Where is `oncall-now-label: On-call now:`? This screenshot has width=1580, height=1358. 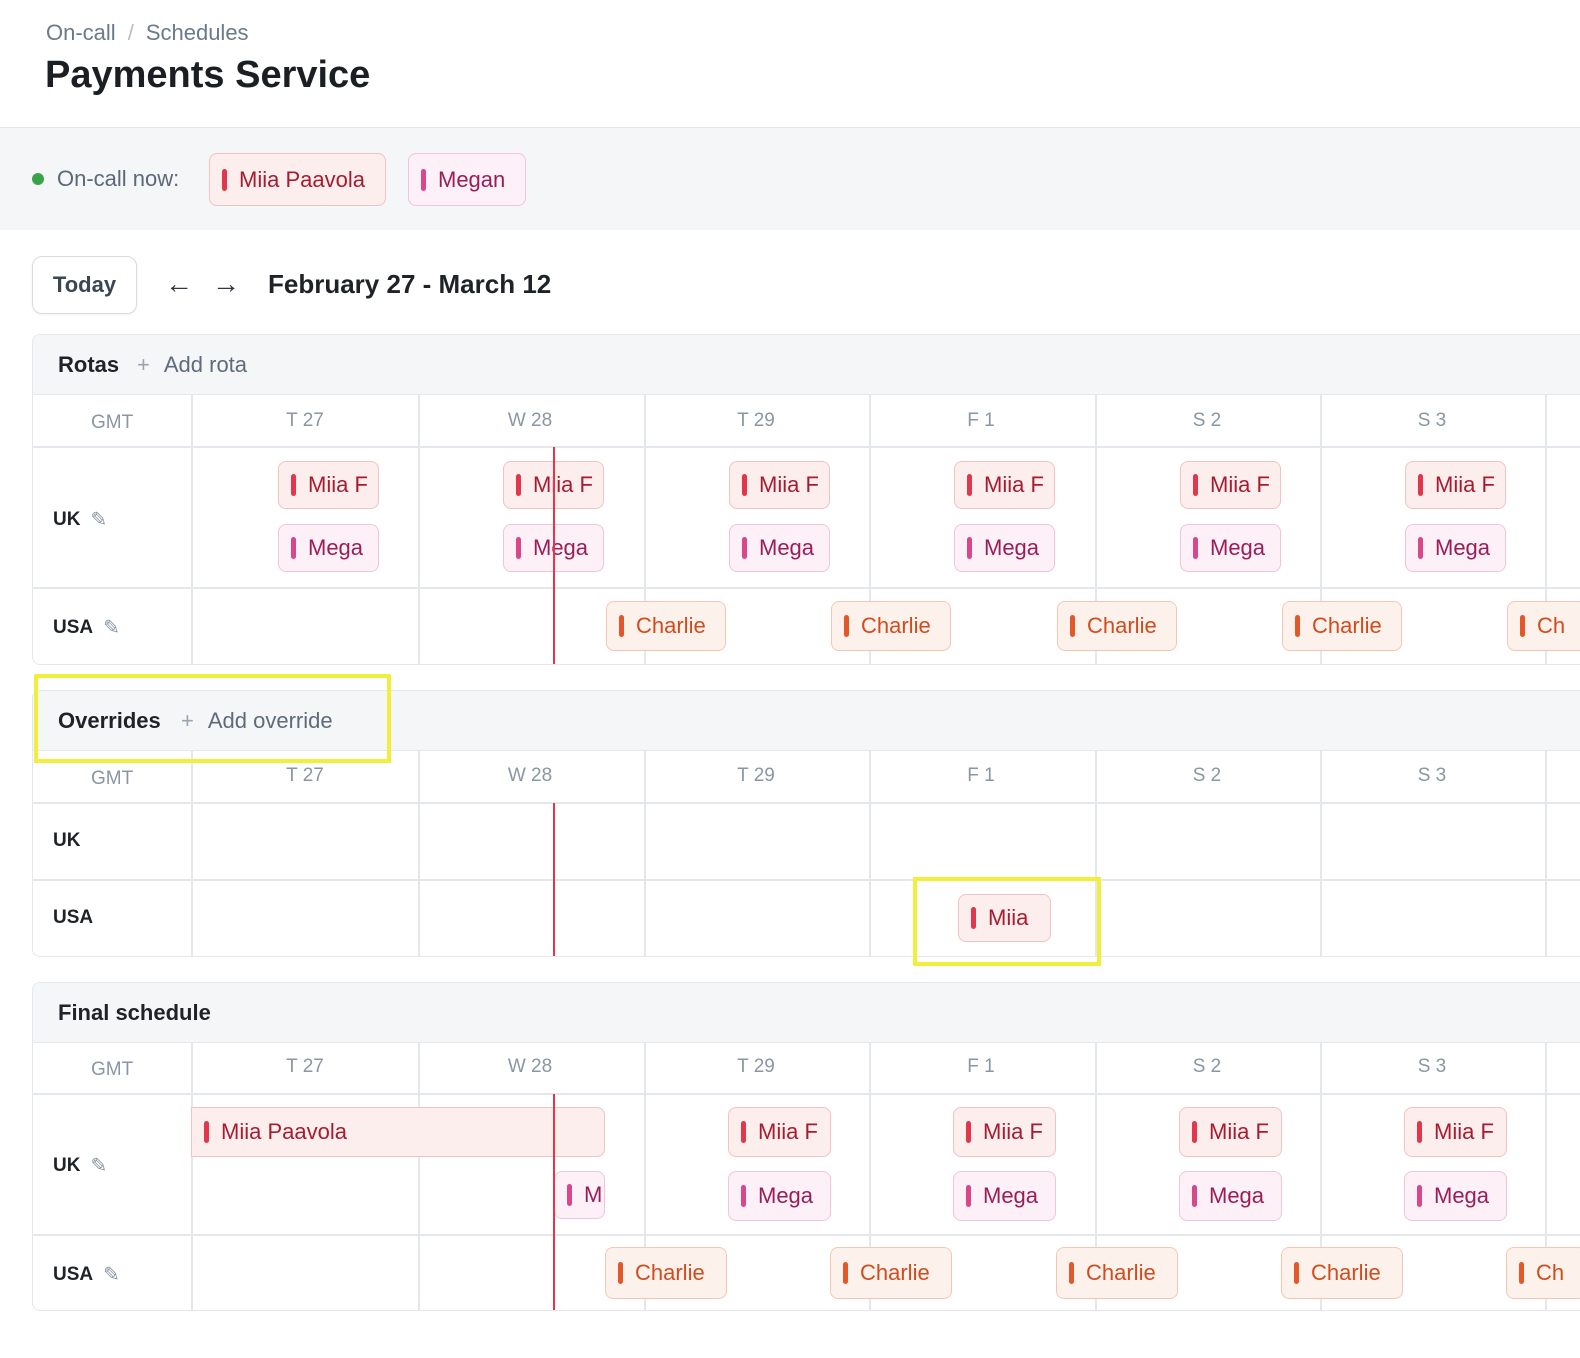 oncall-now-label: On-call now: is located at coordinates (118, 178).